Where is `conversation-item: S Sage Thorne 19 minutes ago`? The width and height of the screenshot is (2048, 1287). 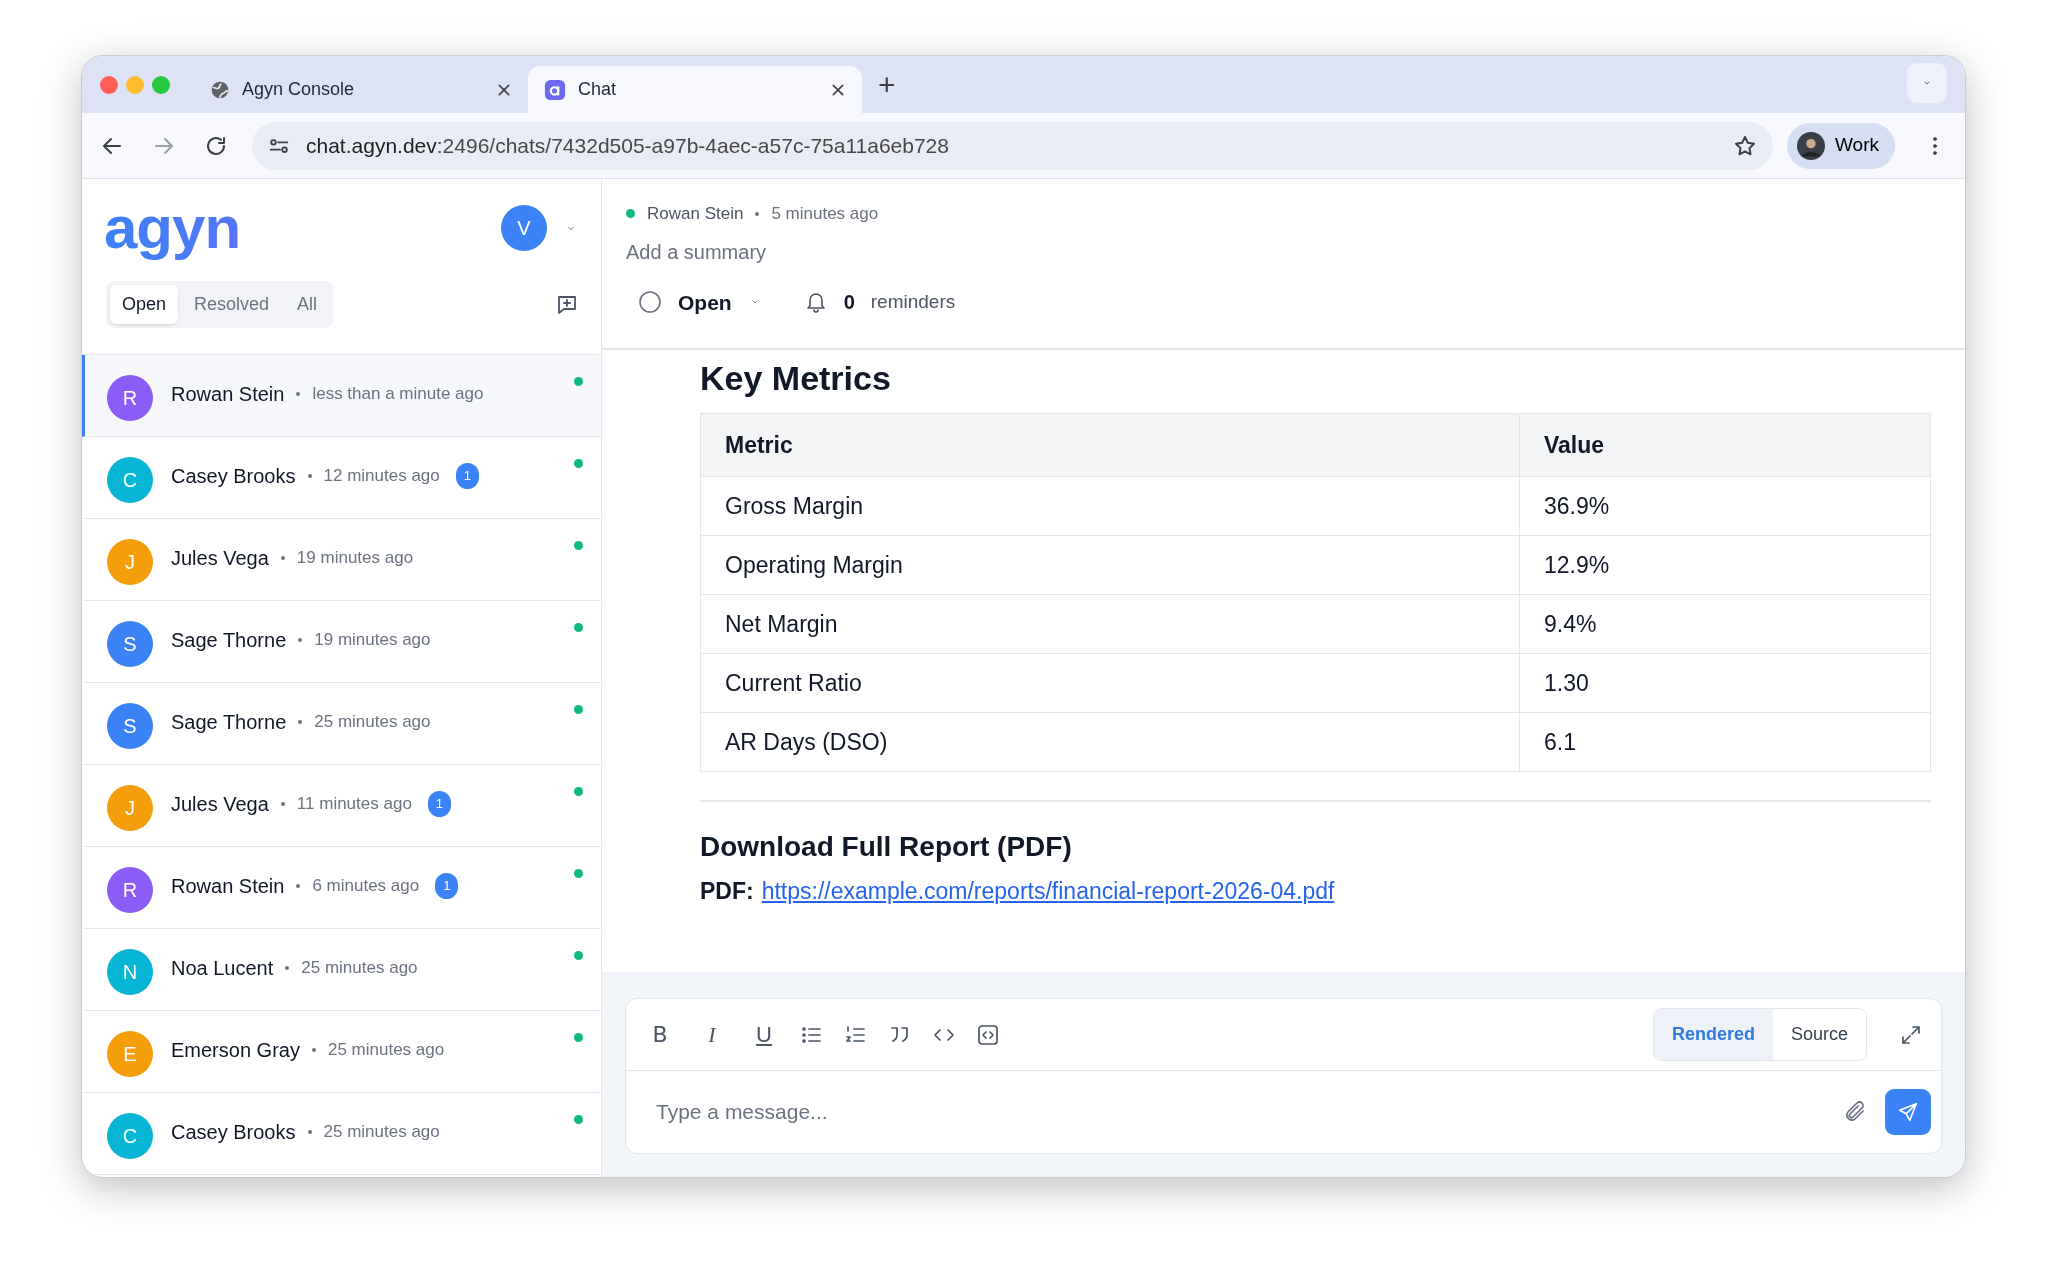
conversation-item: S Sage Thorne 19 minutes ago is located at coordinates (341, 642).